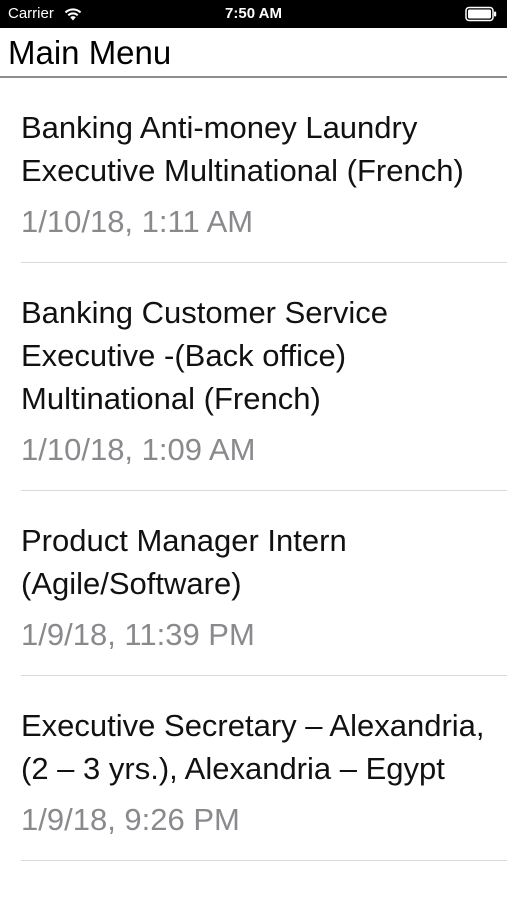 Image resolution: width=507 pixels, height=900 pixels. Describe the element at coordinates (184, 562) in the screenshot. I see `list-item-title: Product Manager Intern (Agile/Software)` at that location.